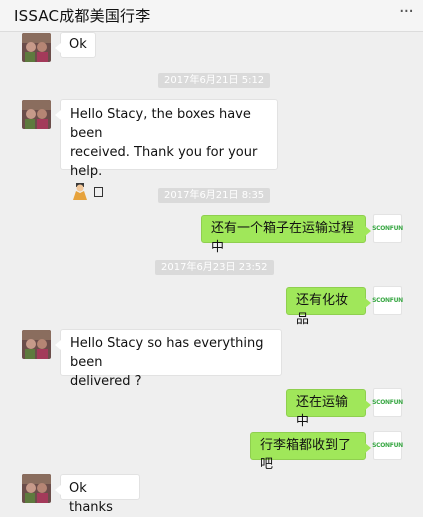 The height and width of the screenshot is (517, 423). I want to click on message-text: 行李箱都收到了吧, so click(306, 455).